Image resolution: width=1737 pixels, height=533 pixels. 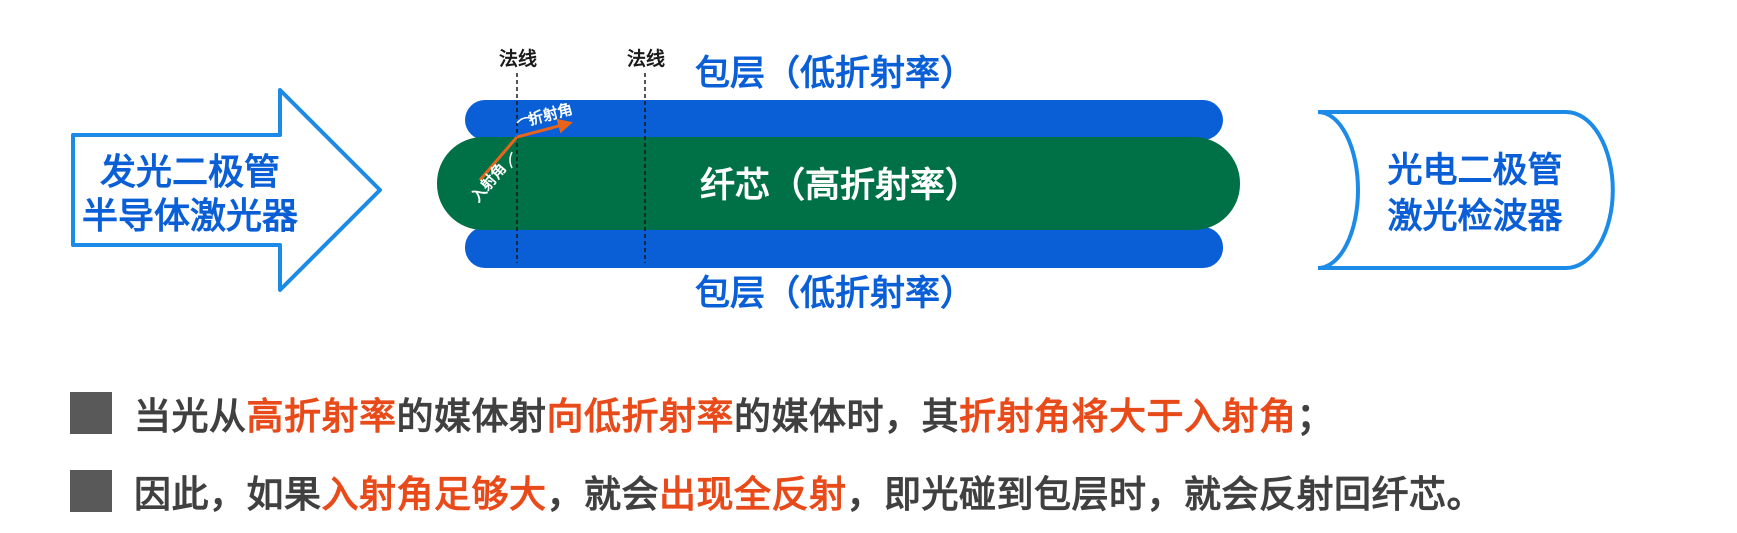 I want to click on bullet-text-segment: ，即光碰到包层时，就会反射回纤芯。, so click(x=1165, y=494).